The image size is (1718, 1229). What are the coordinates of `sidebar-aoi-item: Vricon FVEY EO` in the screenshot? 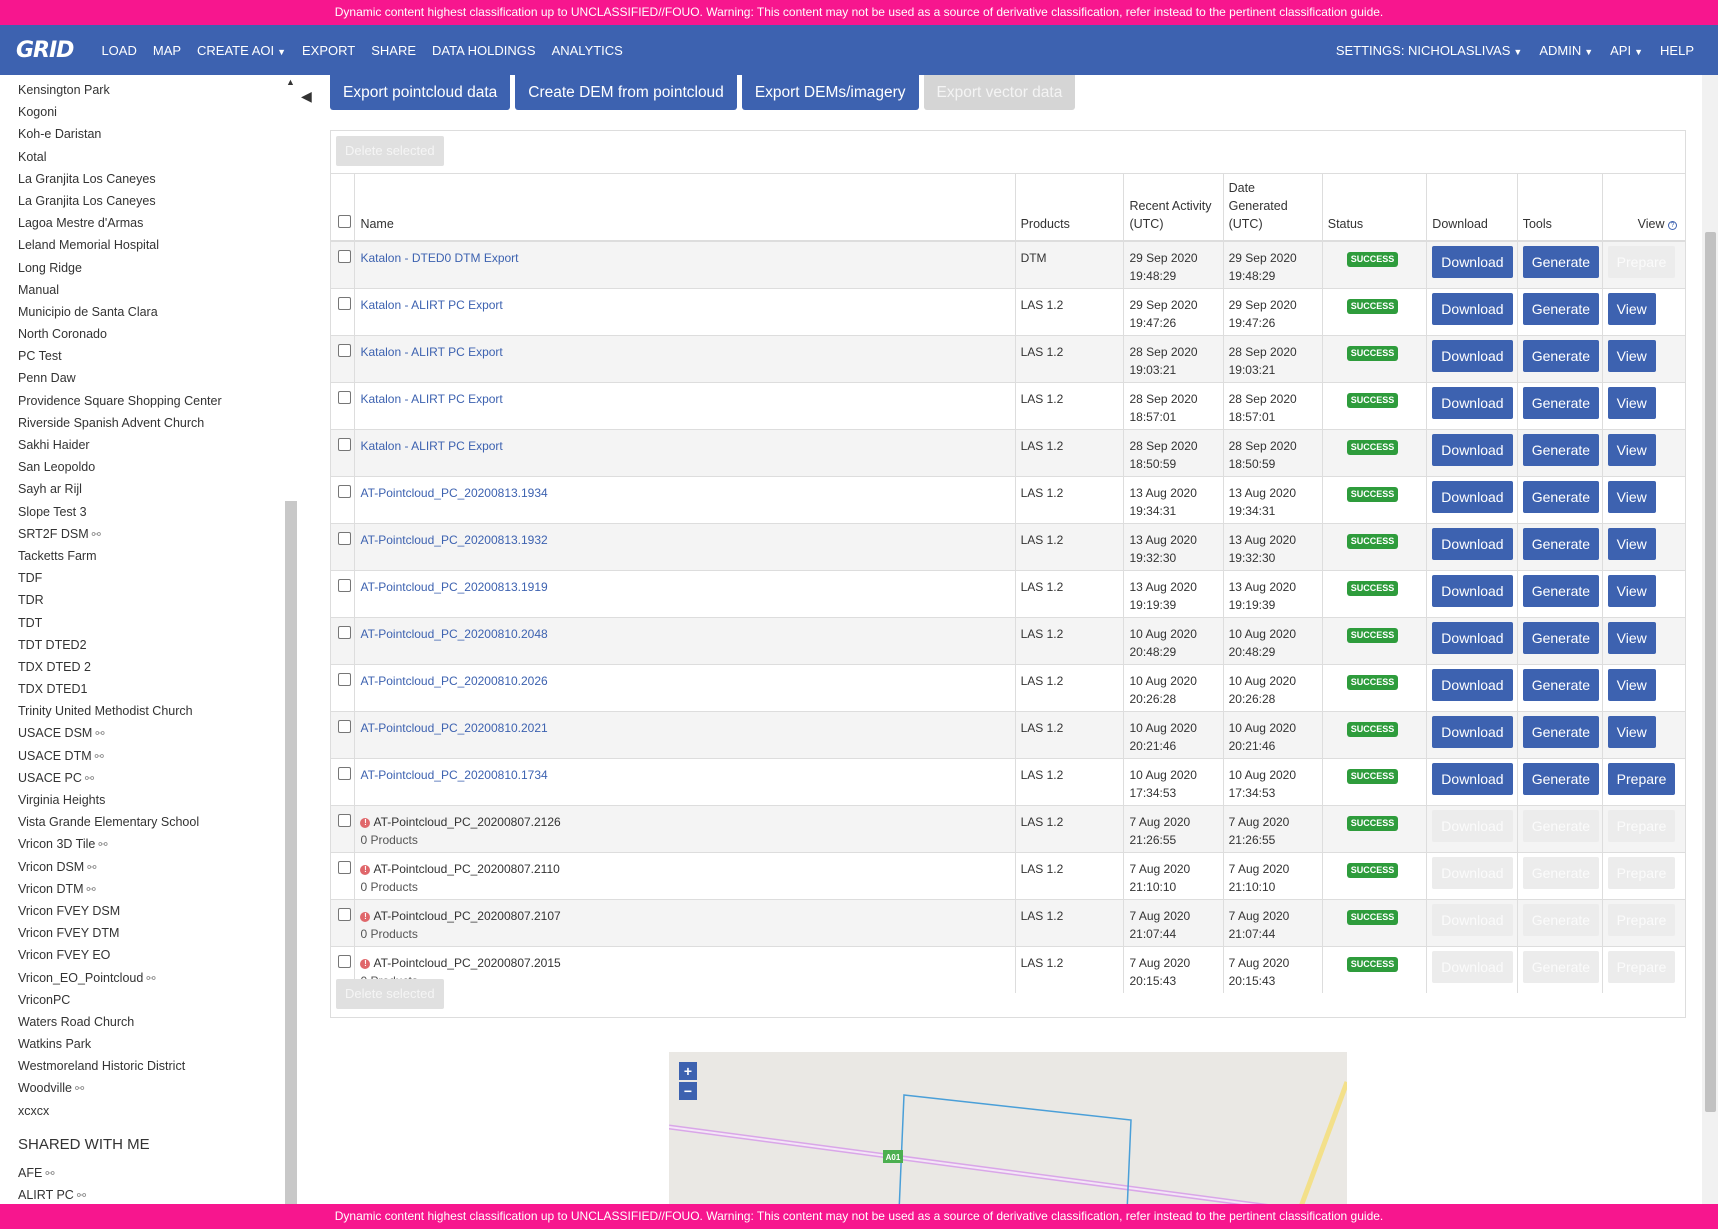 It's located at (120, 955).